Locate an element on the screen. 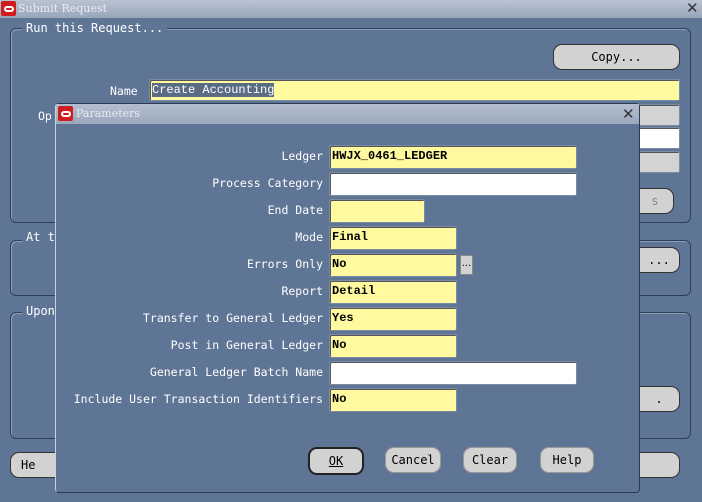  dialog-close-icon: ✕ is located at coordinates (628, 114).